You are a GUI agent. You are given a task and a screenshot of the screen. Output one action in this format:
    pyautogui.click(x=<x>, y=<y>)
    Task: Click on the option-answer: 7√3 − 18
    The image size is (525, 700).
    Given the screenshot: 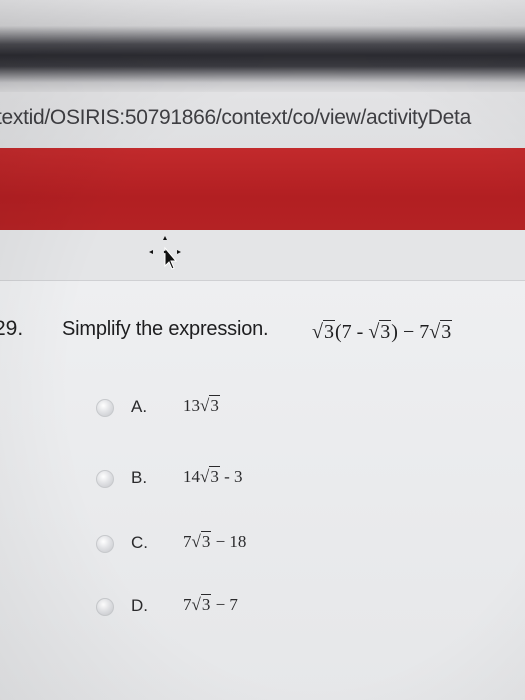 What is the action you would take?
    pyautogui.click(x=215, y=541)
    